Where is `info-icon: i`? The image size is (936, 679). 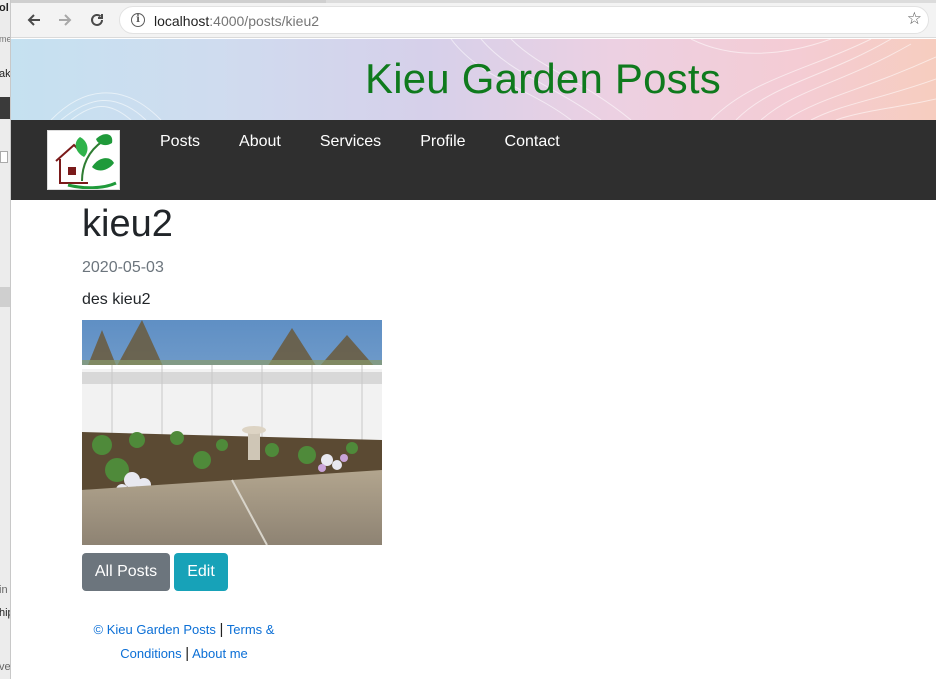 info-icon: i is located at coordinates (138, 20).